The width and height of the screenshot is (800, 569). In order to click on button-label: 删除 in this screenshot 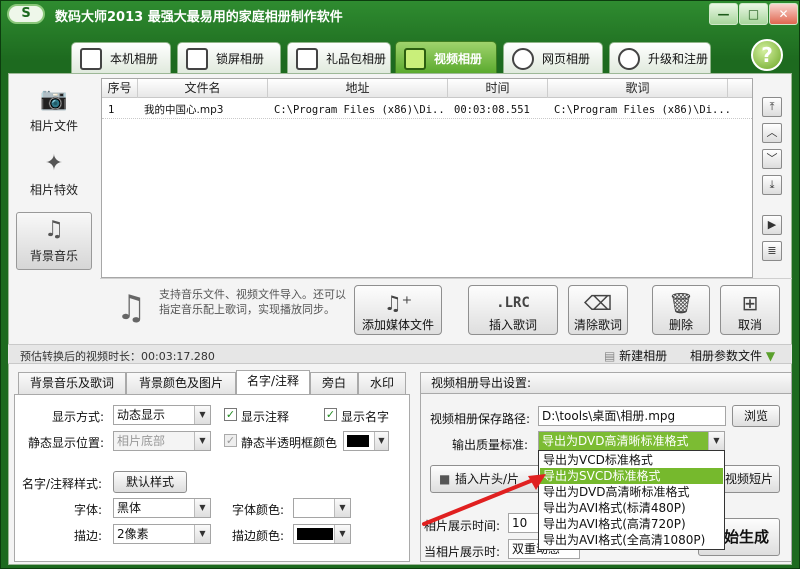, I will do `click(680, 325)`.